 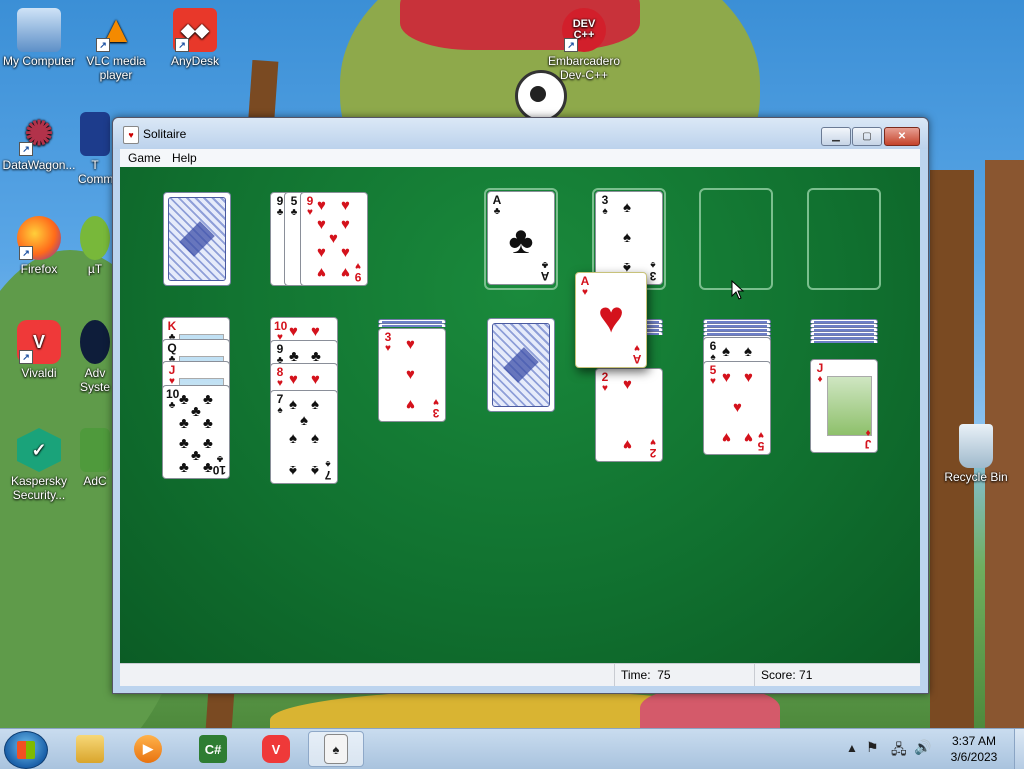 I want to click on action-center-flag-icon: ⚑, so click(x=872, y=747).